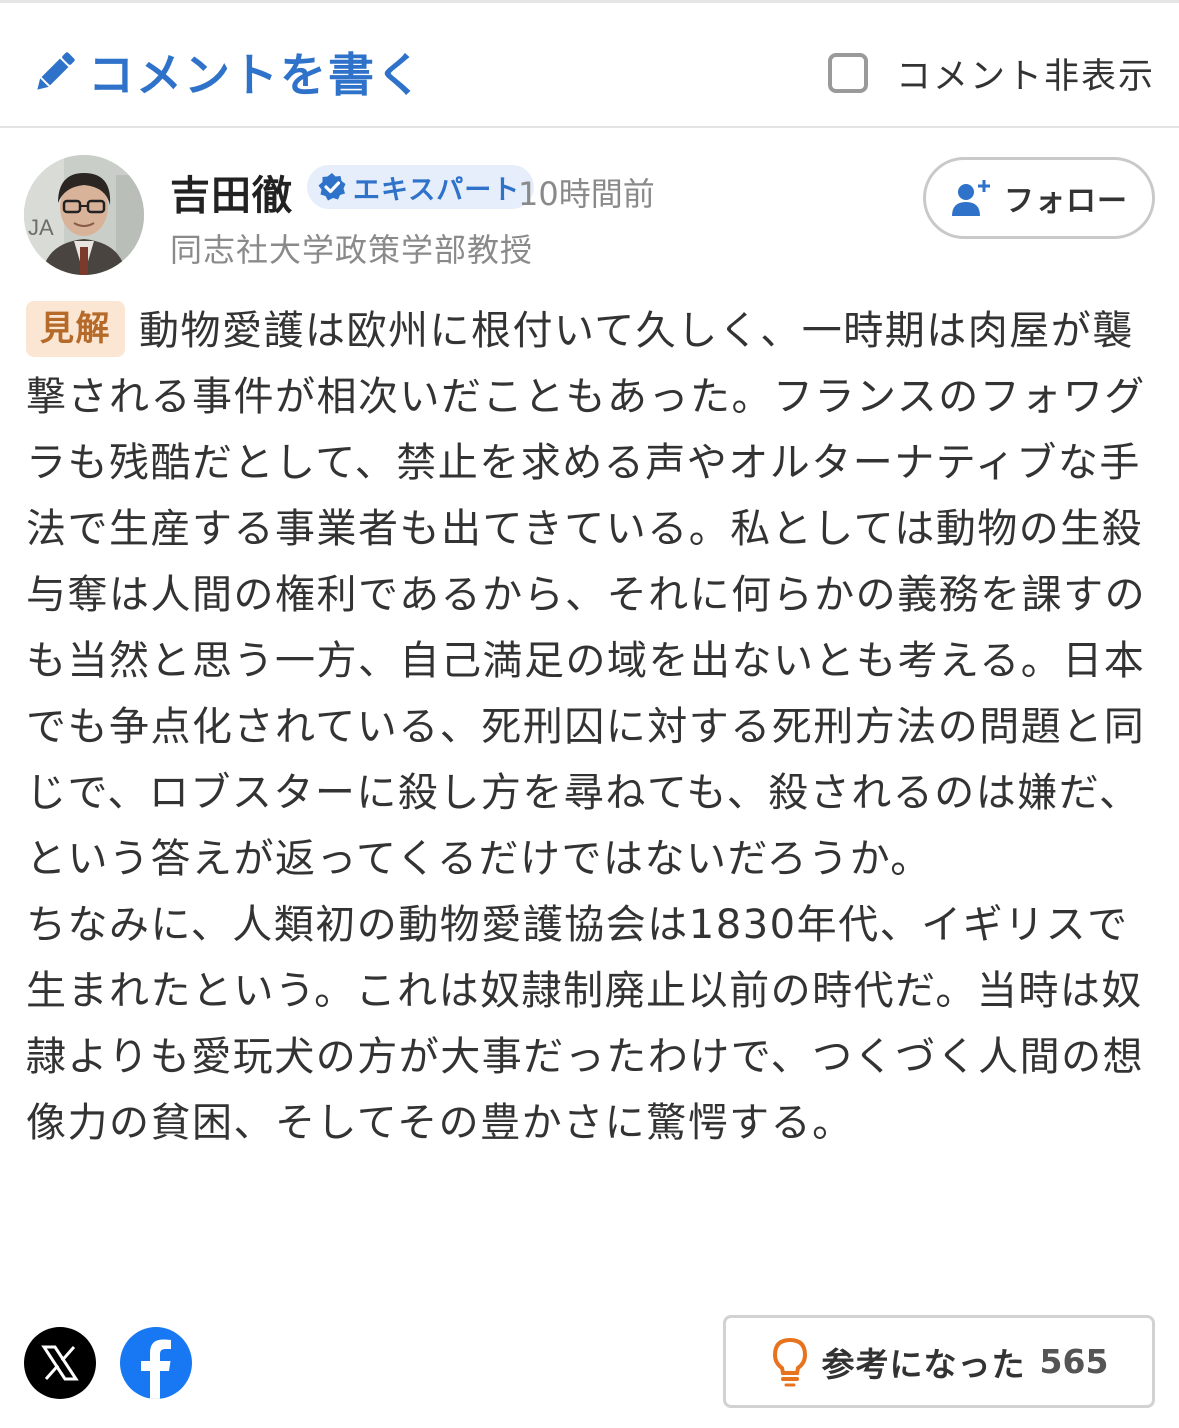 The image size is (1179, 1428). I want to click on write-comment-link: コメントを書く, so click(227, 72).